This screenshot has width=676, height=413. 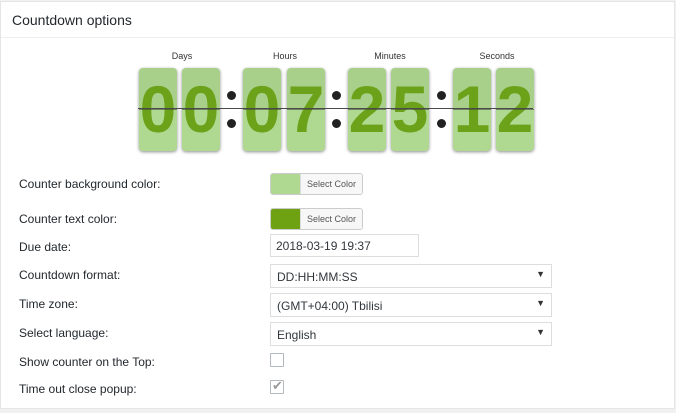 What do you see at coordinates (48, 304) in the screenshot?
I see `time-zone-label: Time zone:` at bounding box center [48, 304].